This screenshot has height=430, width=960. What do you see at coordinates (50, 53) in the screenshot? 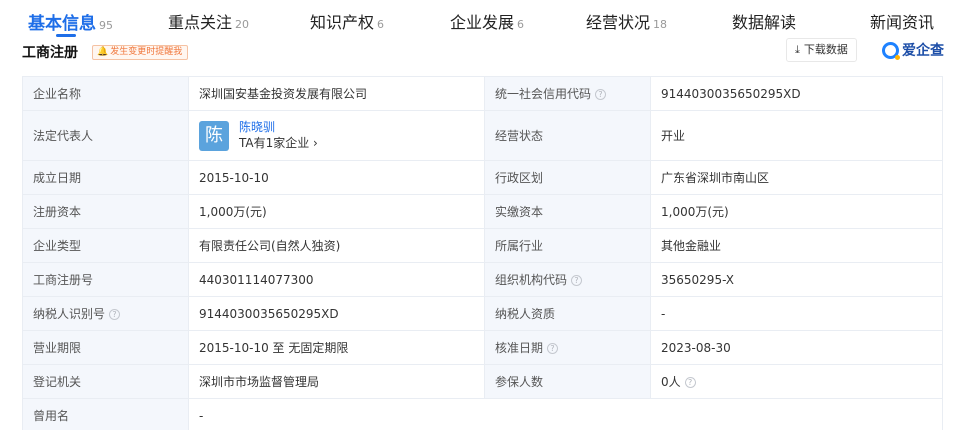
I see `section-title: 工商注册` at bounding box center [50, 53].